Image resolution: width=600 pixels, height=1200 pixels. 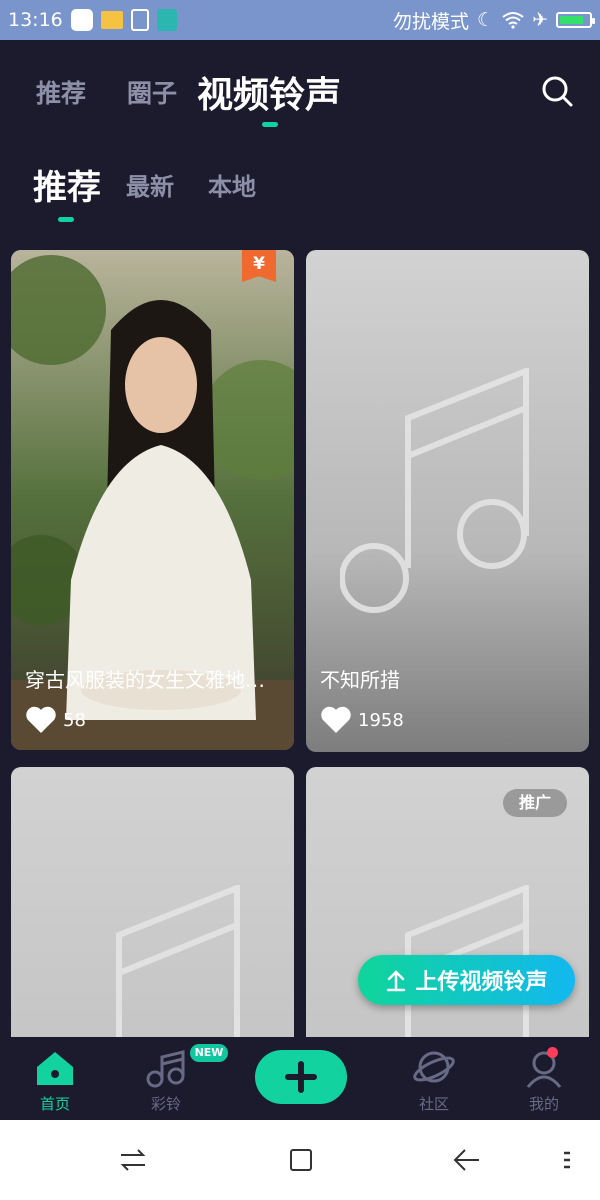 What do you see at coordinates (467, 1160) in the screenshot?
I see `back-icon` at bounding box center [467, 1160].